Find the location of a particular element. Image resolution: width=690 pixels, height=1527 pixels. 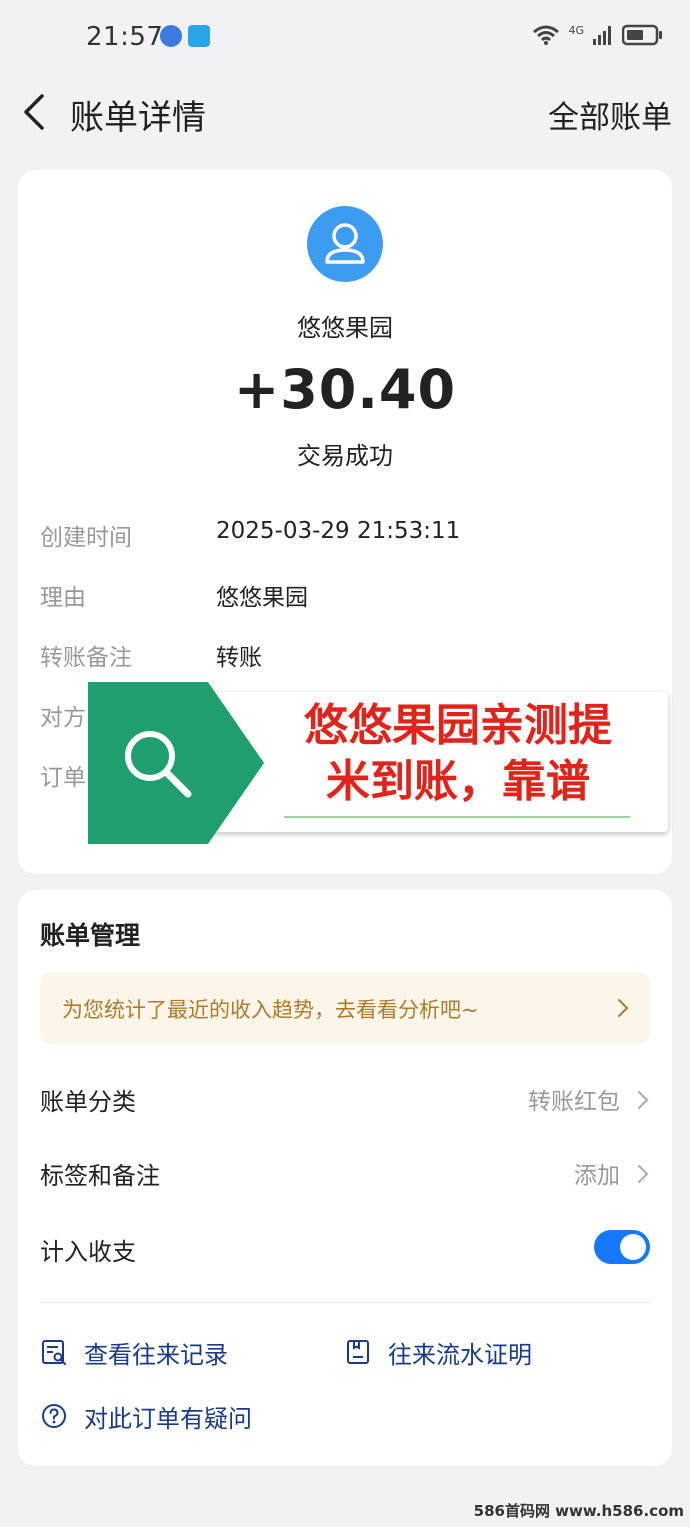

detail-row-remark: 转账备注 转账 is located at coordinates (345, 656).